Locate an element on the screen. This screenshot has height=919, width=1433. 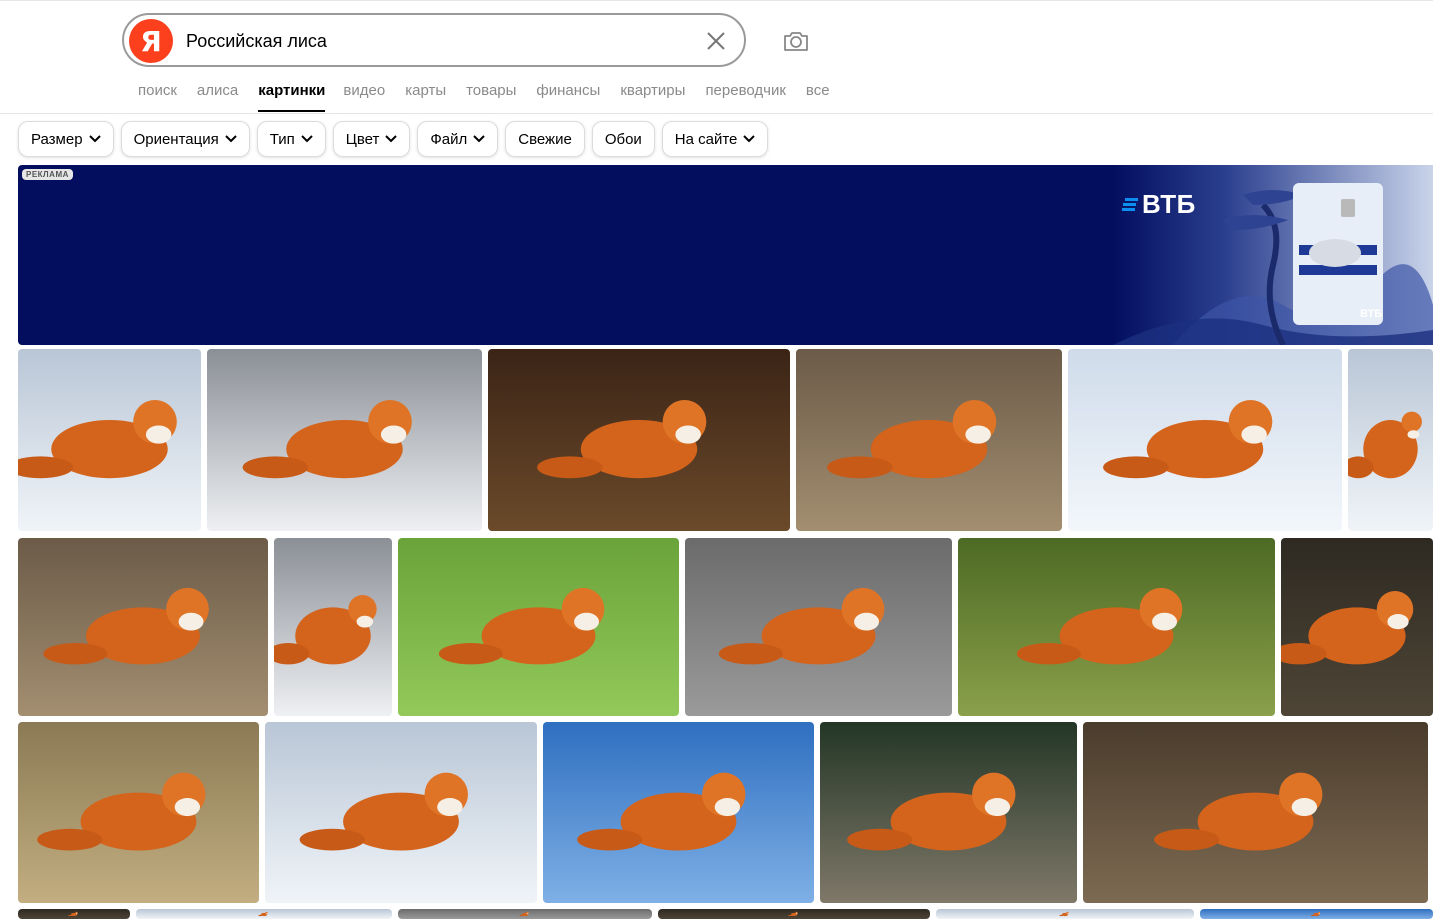
nav-item: финансы is located at coordinates (568, 93).